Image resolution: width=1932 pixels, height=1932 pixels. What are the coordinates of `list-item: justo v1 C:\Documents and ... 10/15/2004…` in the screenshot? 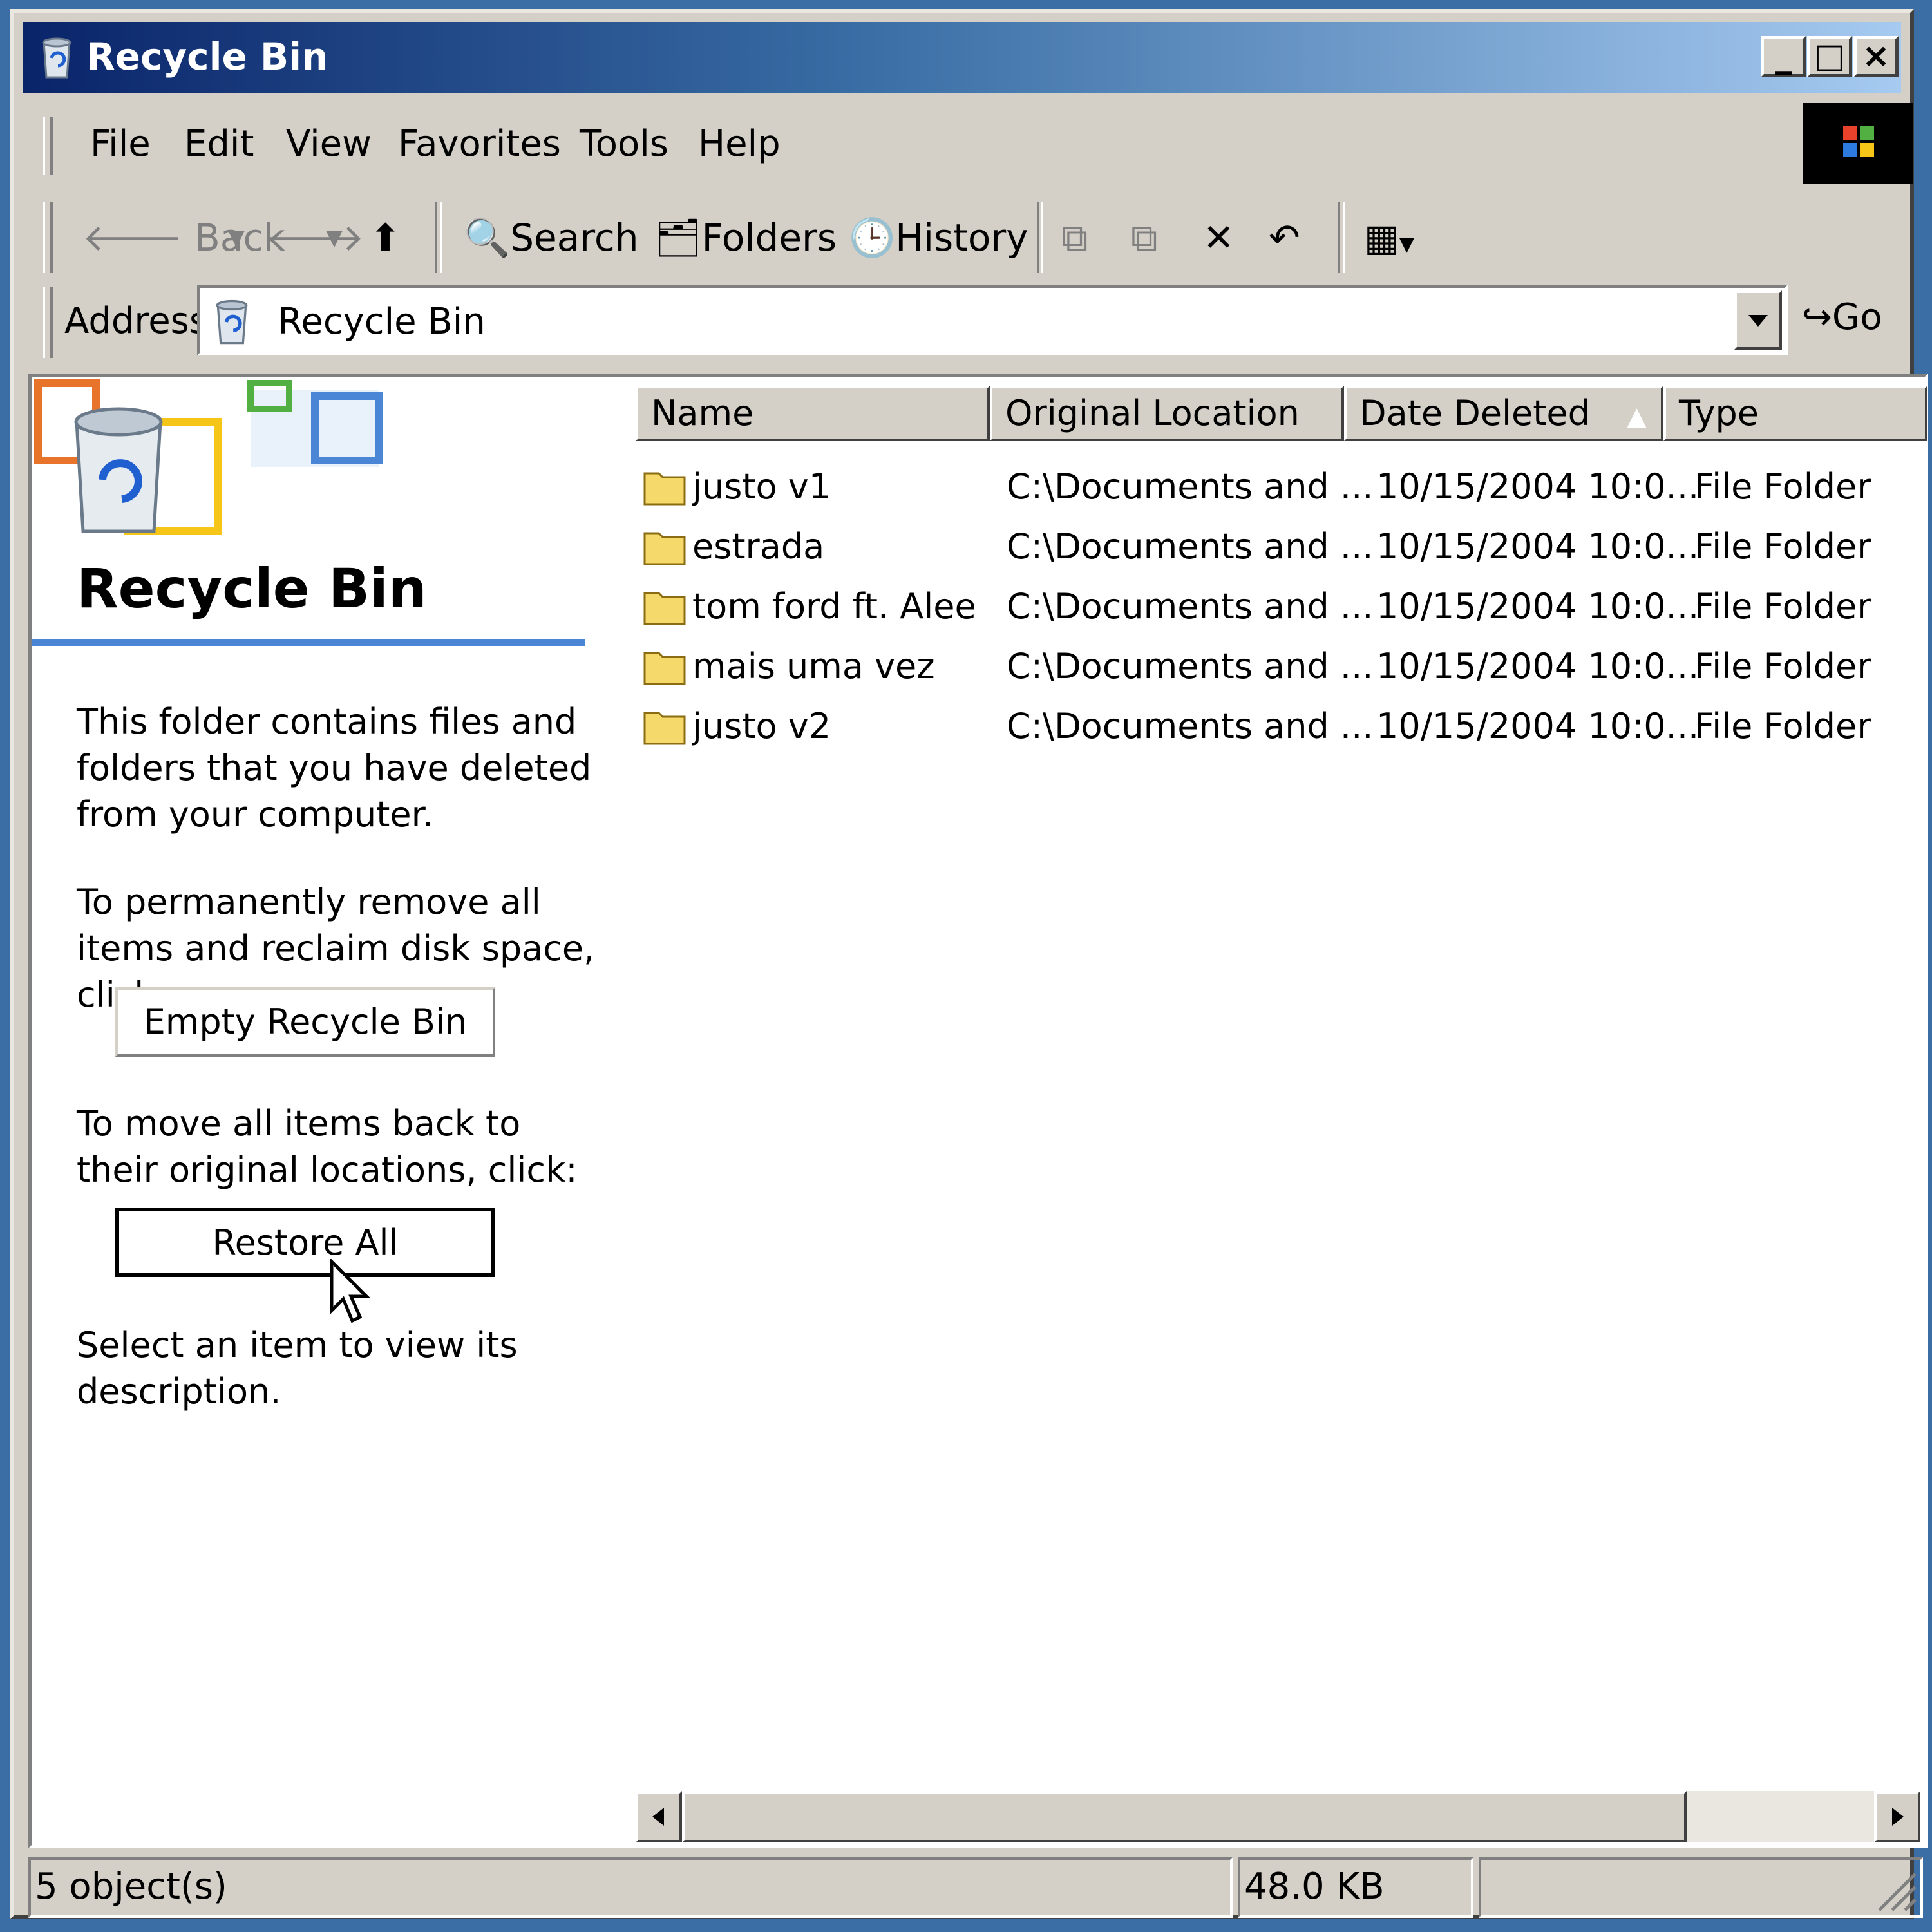 It's located at (1282, 487).